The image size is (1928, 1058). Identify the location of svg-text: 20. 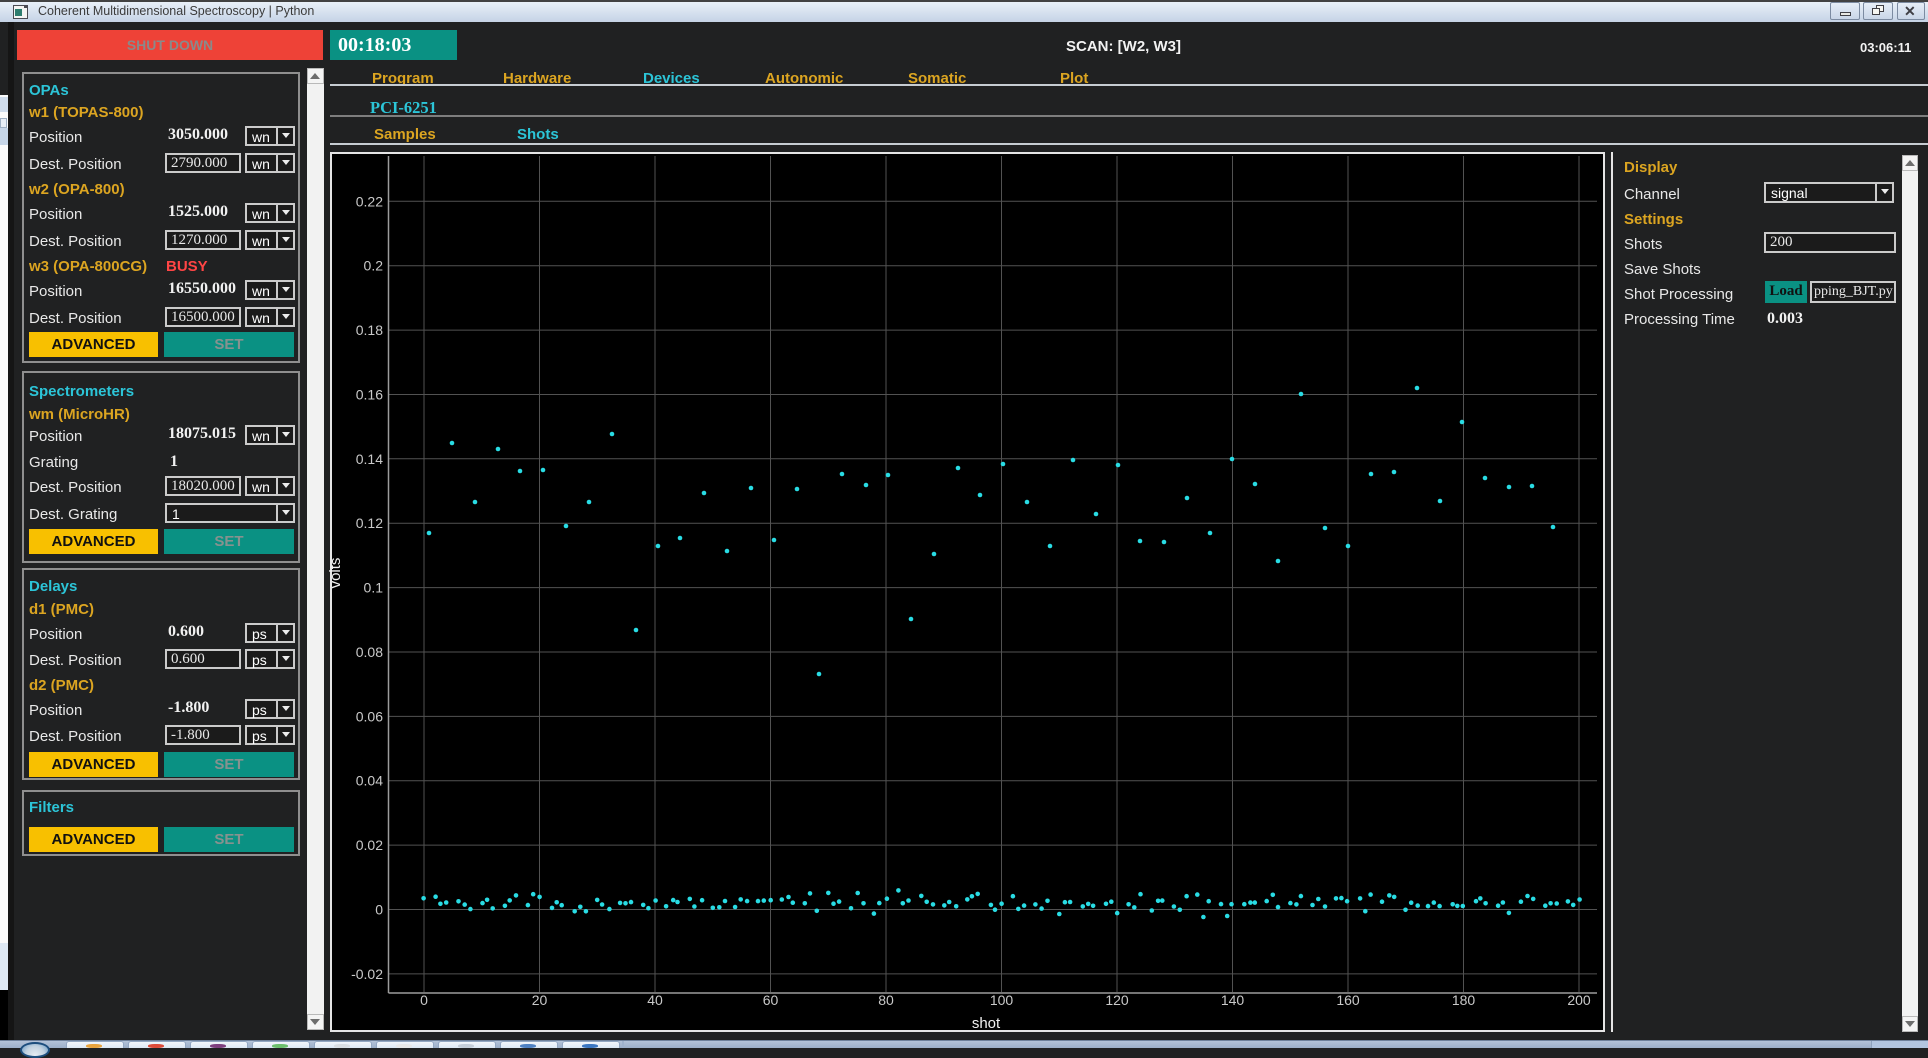
(540, 1000).